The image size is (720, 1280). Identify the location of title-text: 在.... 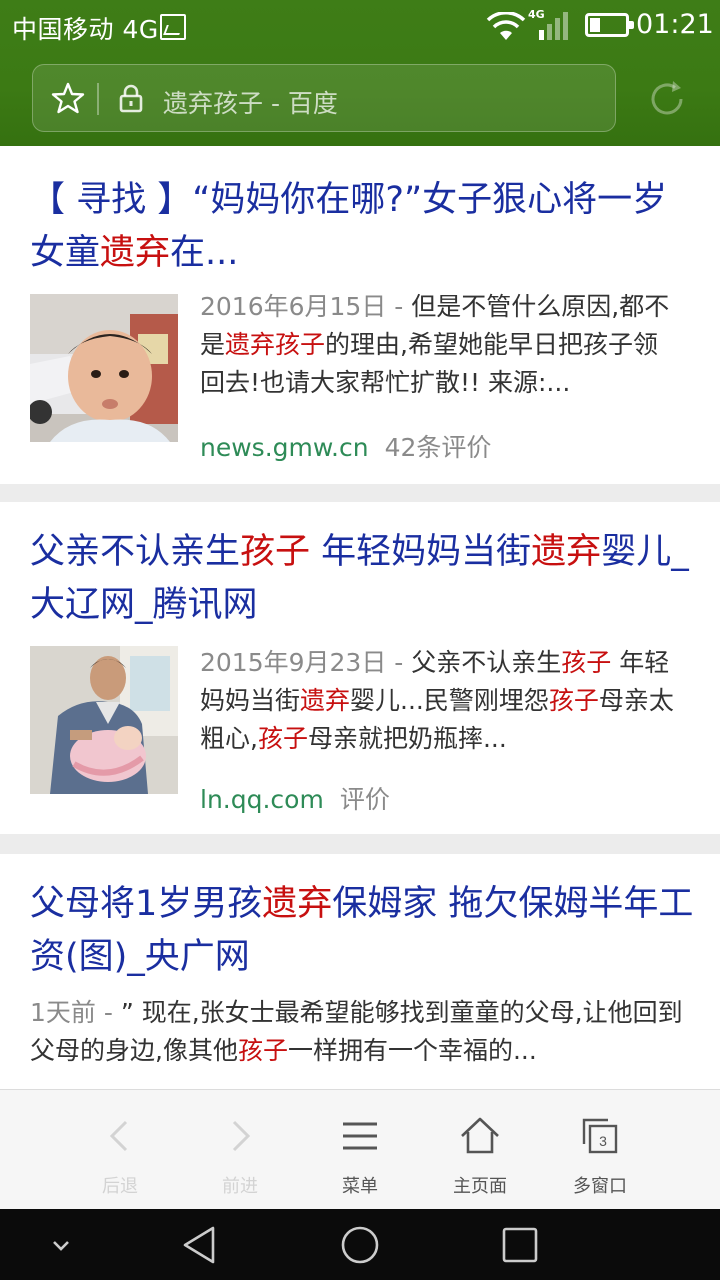
(204, 253).